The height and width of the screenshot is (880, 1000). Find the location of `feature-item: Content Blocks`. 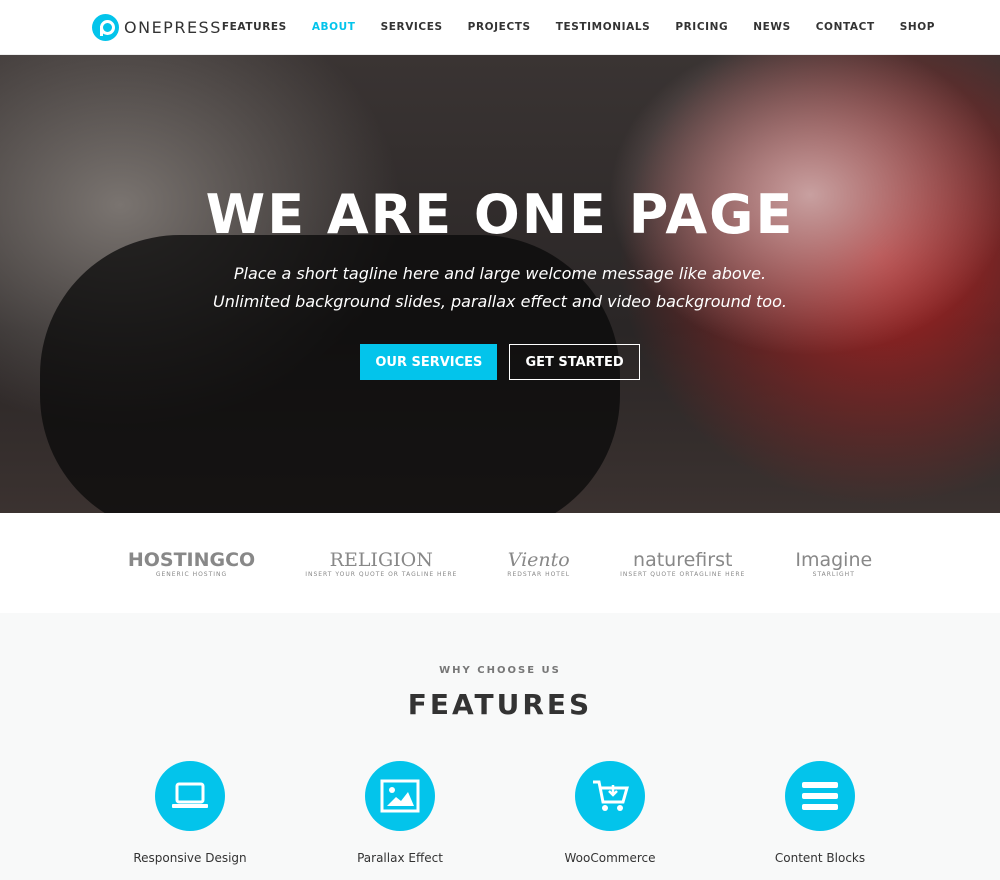

feature-item: Content Blocks is located at coordinates (820, 813).